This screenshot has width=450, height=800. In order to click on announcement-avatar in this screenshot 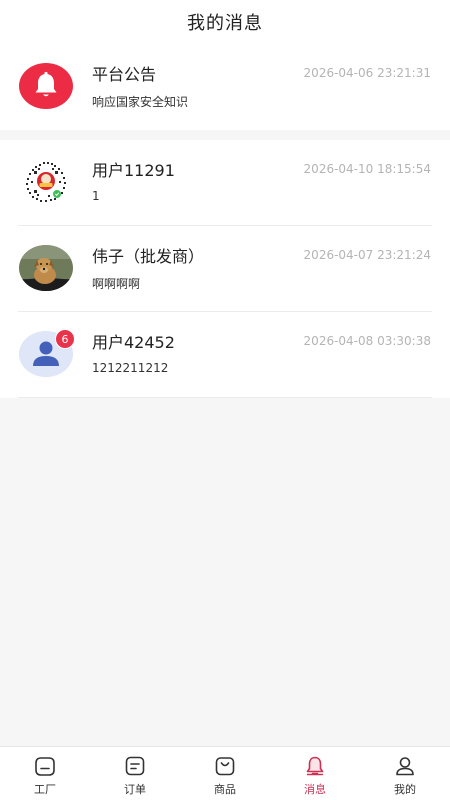, I will do `click(46, 86)`.